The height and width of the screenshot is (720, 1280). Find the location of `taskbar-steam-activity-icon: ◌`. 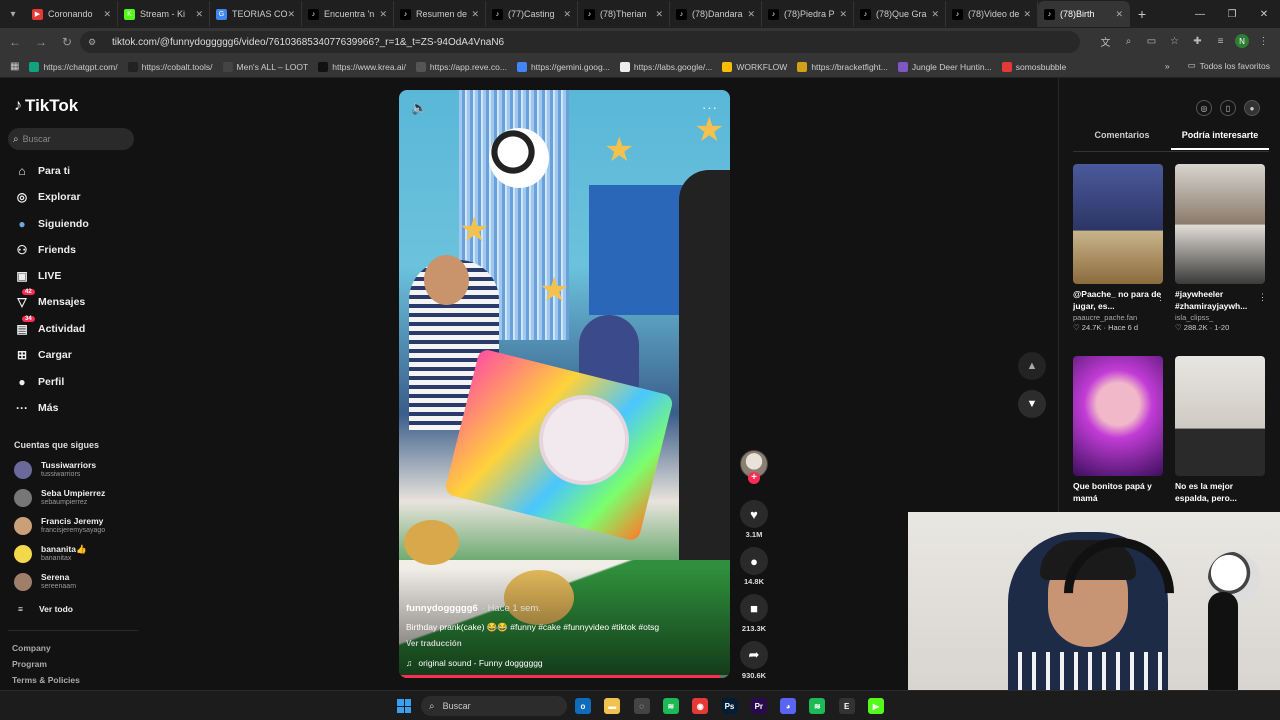

taskbar-steam-activity-icon: ◌ is located at coordinates (641, 706).